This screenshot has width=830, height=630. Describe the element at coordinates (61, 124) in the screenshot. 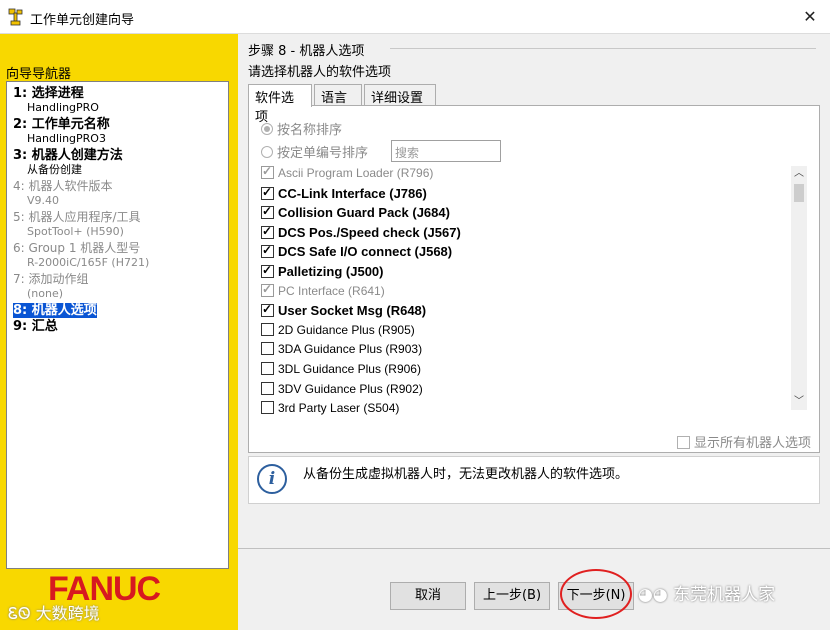

I see `nav-item-label: 2: 工作单元名称` at that location.